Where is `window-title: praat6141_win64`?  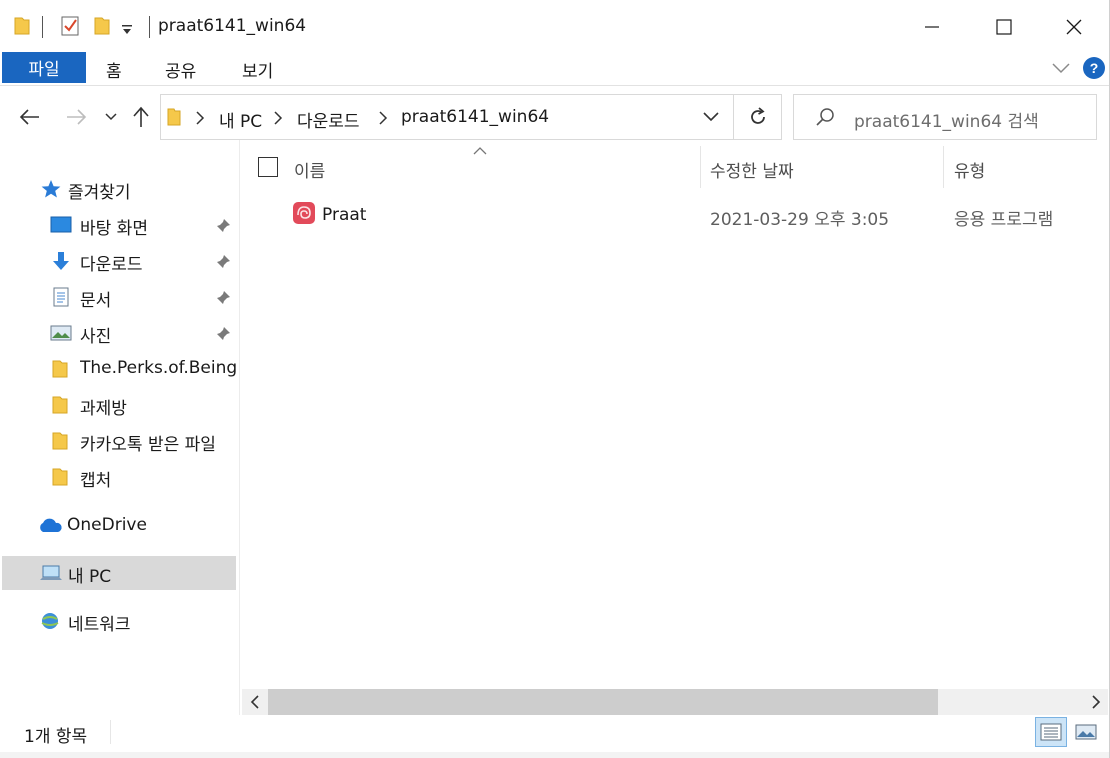 window-title: praat6141_win64 is located at coordinates (232, 26).